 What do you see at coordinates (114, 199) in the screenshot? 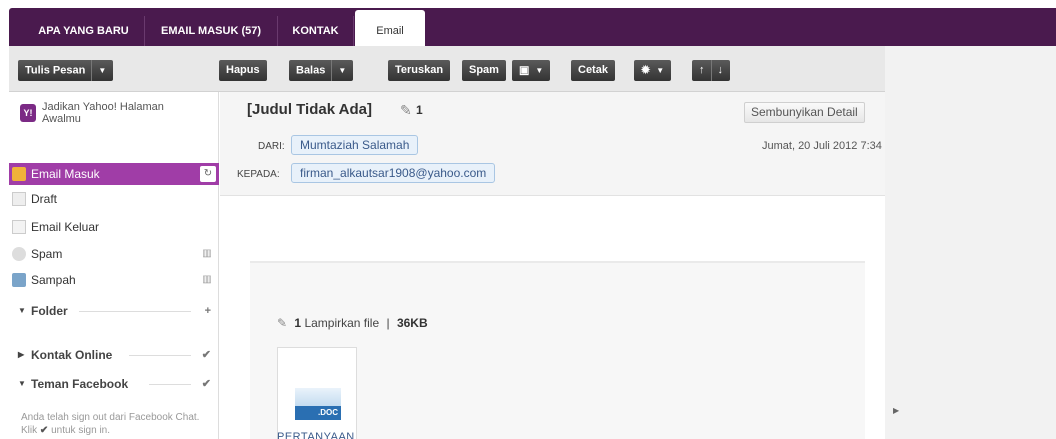
I see `sidebar-item-draft: Draft` at bounding box center [114, 199].